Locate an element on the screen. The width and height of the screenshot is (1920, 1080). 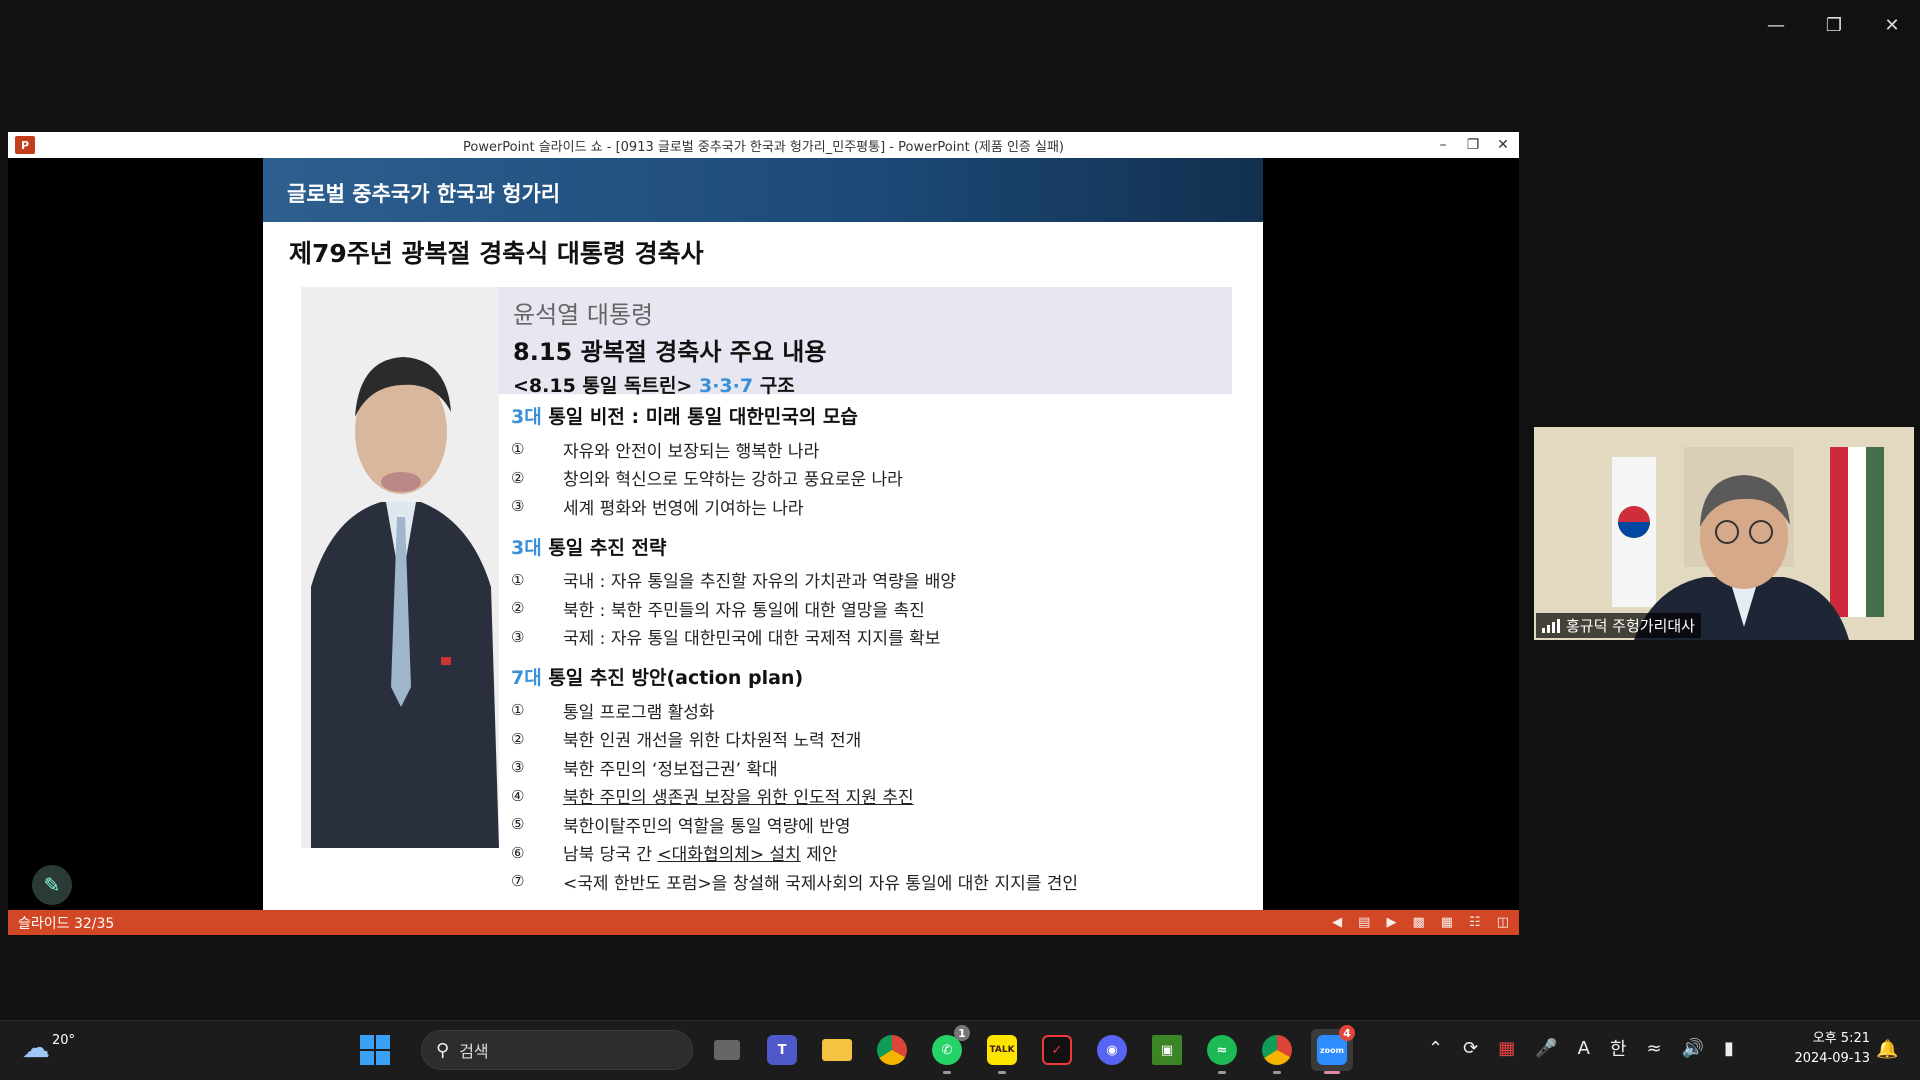
section-title: 3대 통일 비전 : 미래 통일 대한민국의 모습 is located at coordinates (684, 417).